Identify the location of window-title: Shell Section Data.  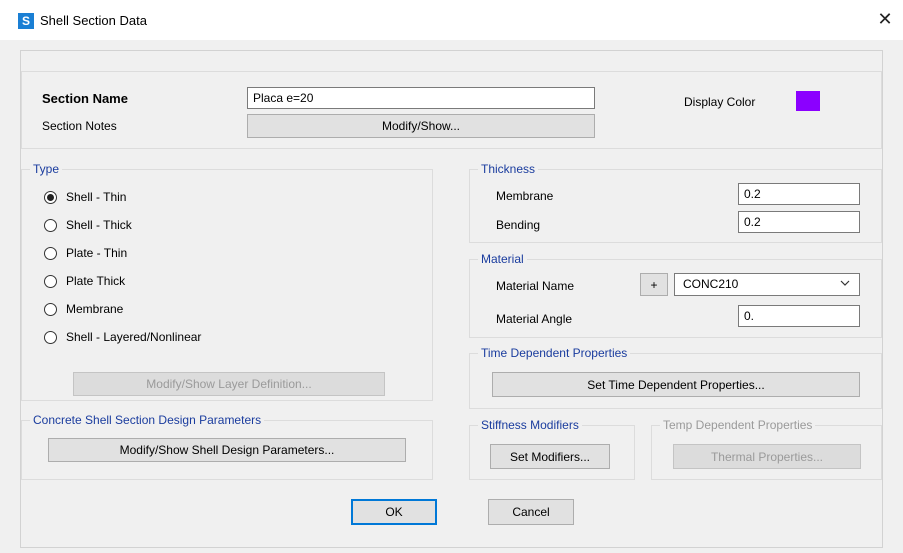
(93, 20).